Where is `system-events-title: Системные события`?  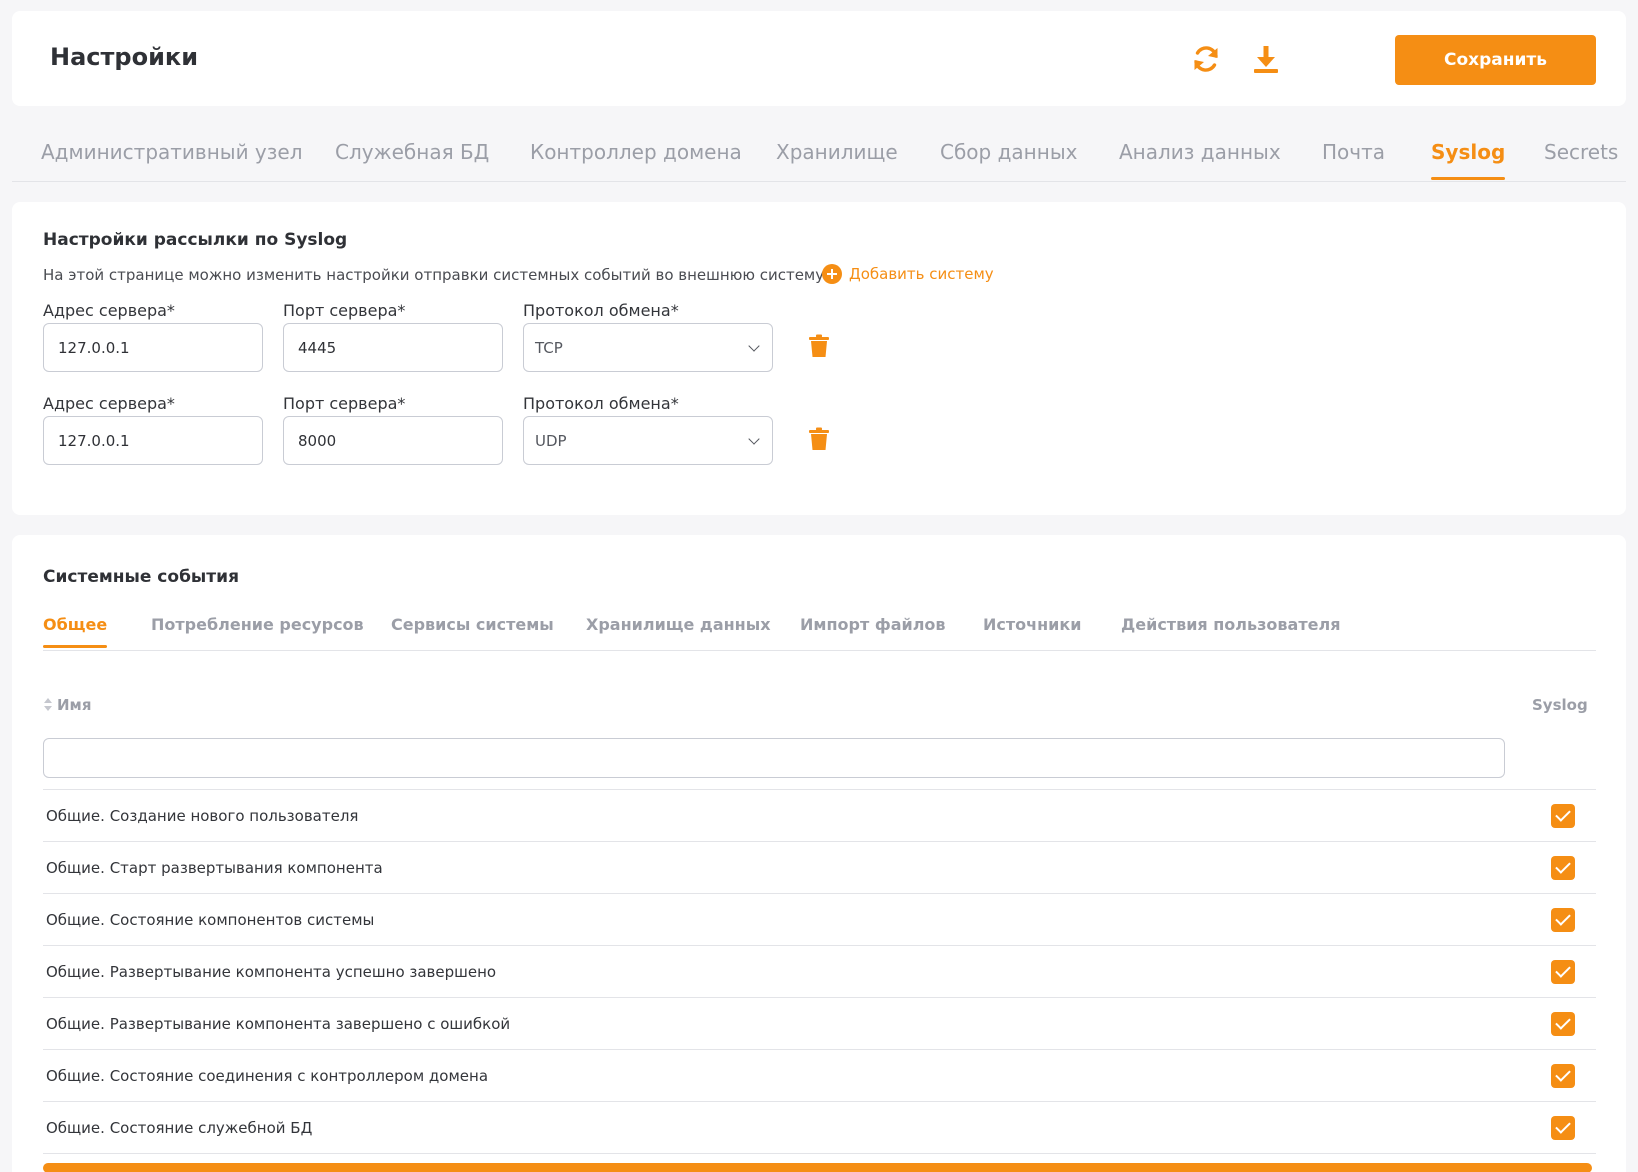
system-events-title: Системные события is located at coordinates (141, 577).